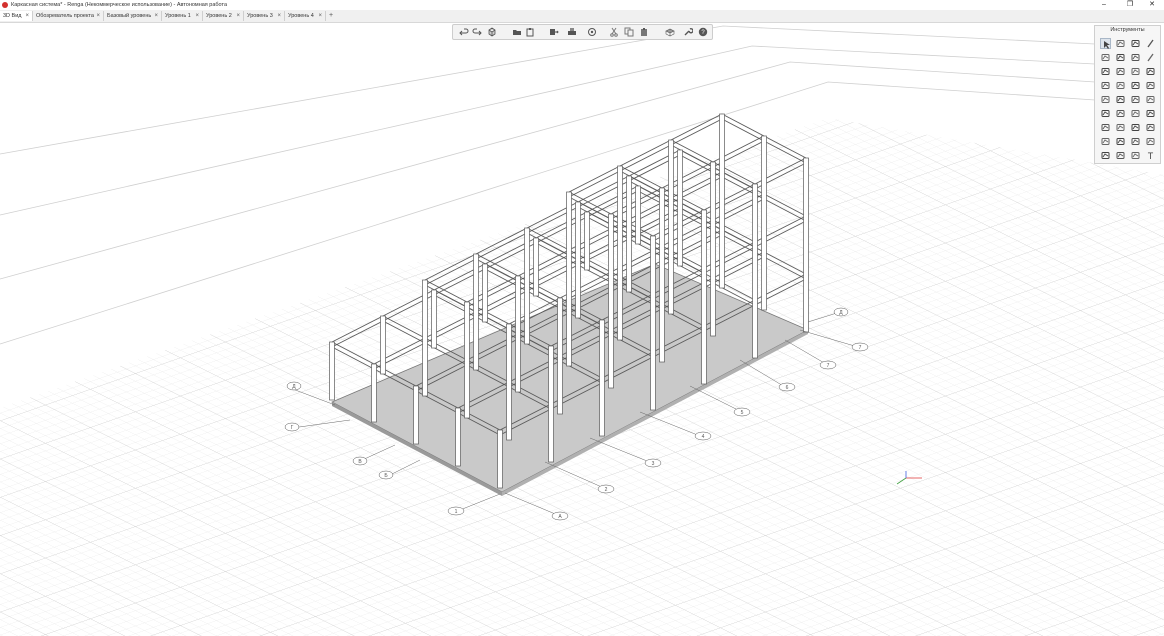  I want to click on mesh-icon, so click(1135, 127).